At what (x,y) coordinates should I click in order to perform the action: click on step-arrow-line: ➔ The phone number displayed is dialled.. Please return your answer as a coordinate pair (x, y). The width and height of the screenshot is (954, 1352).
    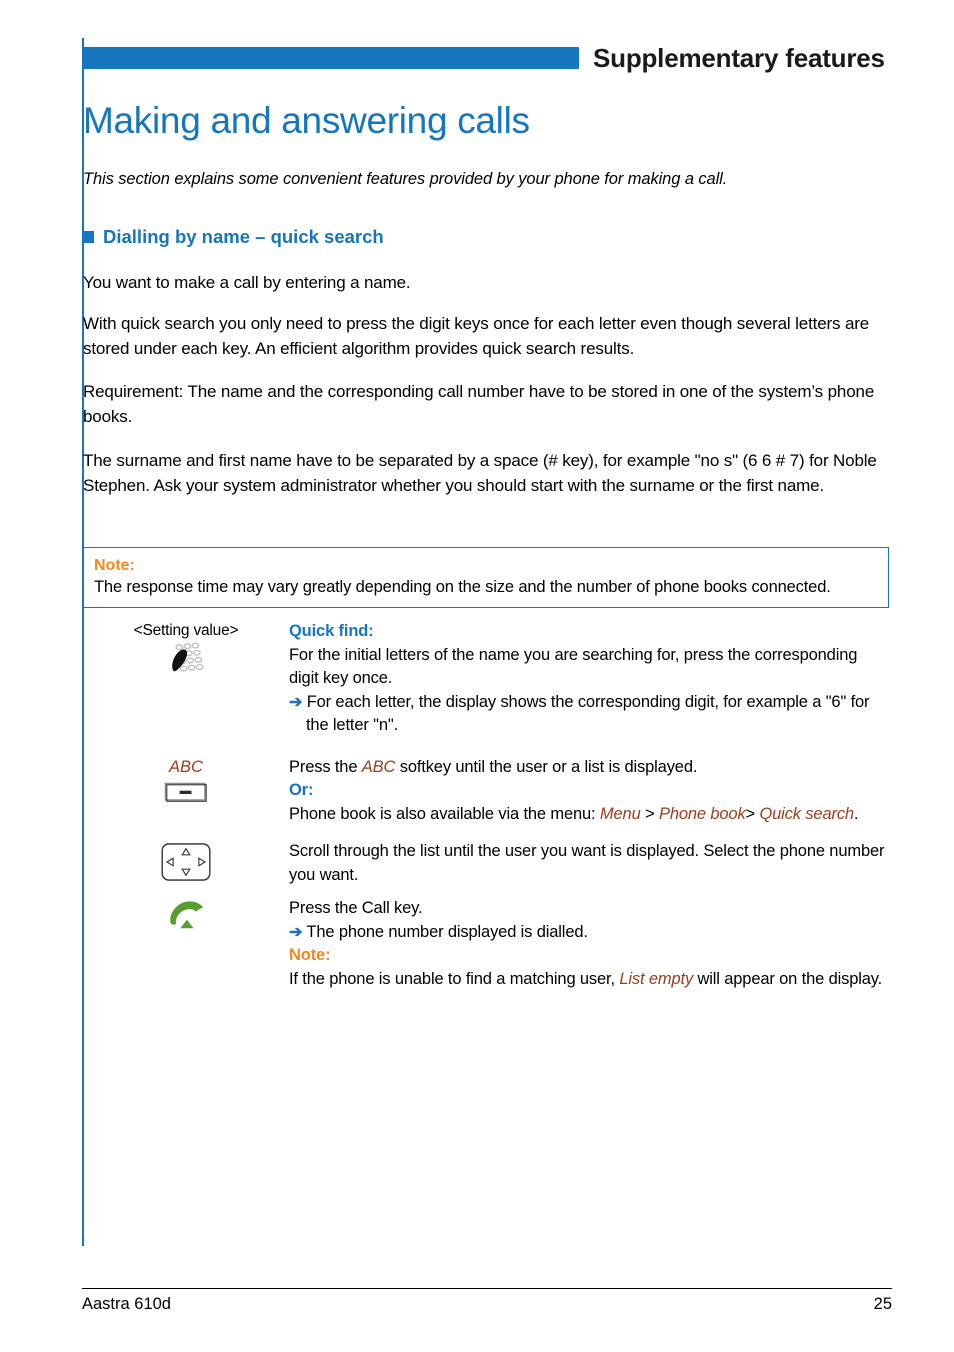
    Looking at the image, I should click on (590, 933).